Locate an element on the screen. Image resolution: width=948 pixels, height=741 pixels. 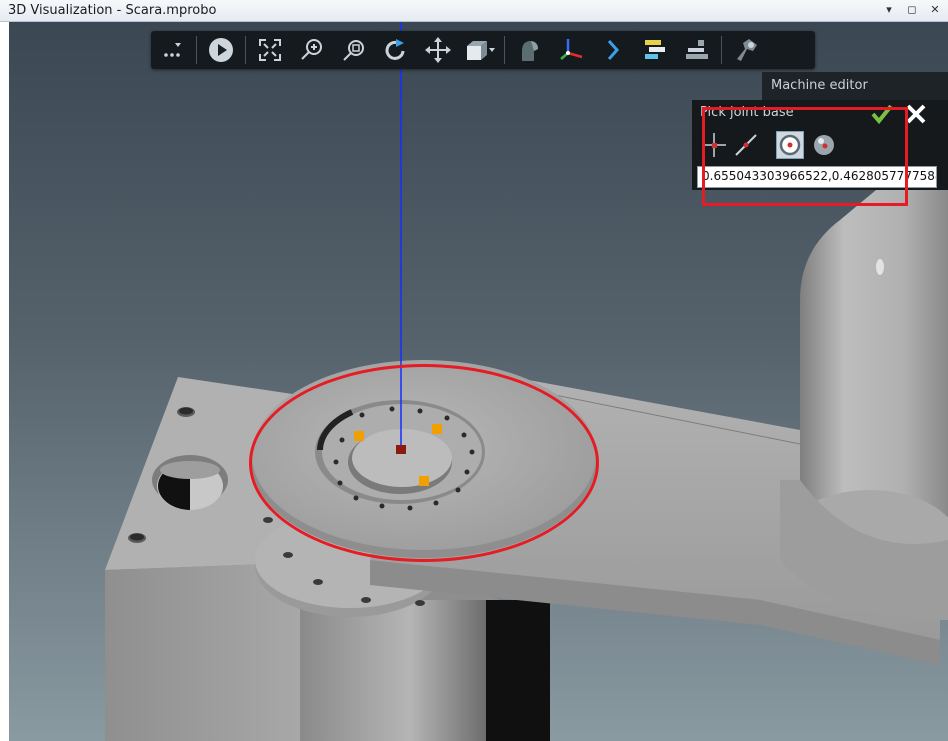
coordinates-input: 0.655043303966522,0.462805777758816 is located at coordinates (817, 177).